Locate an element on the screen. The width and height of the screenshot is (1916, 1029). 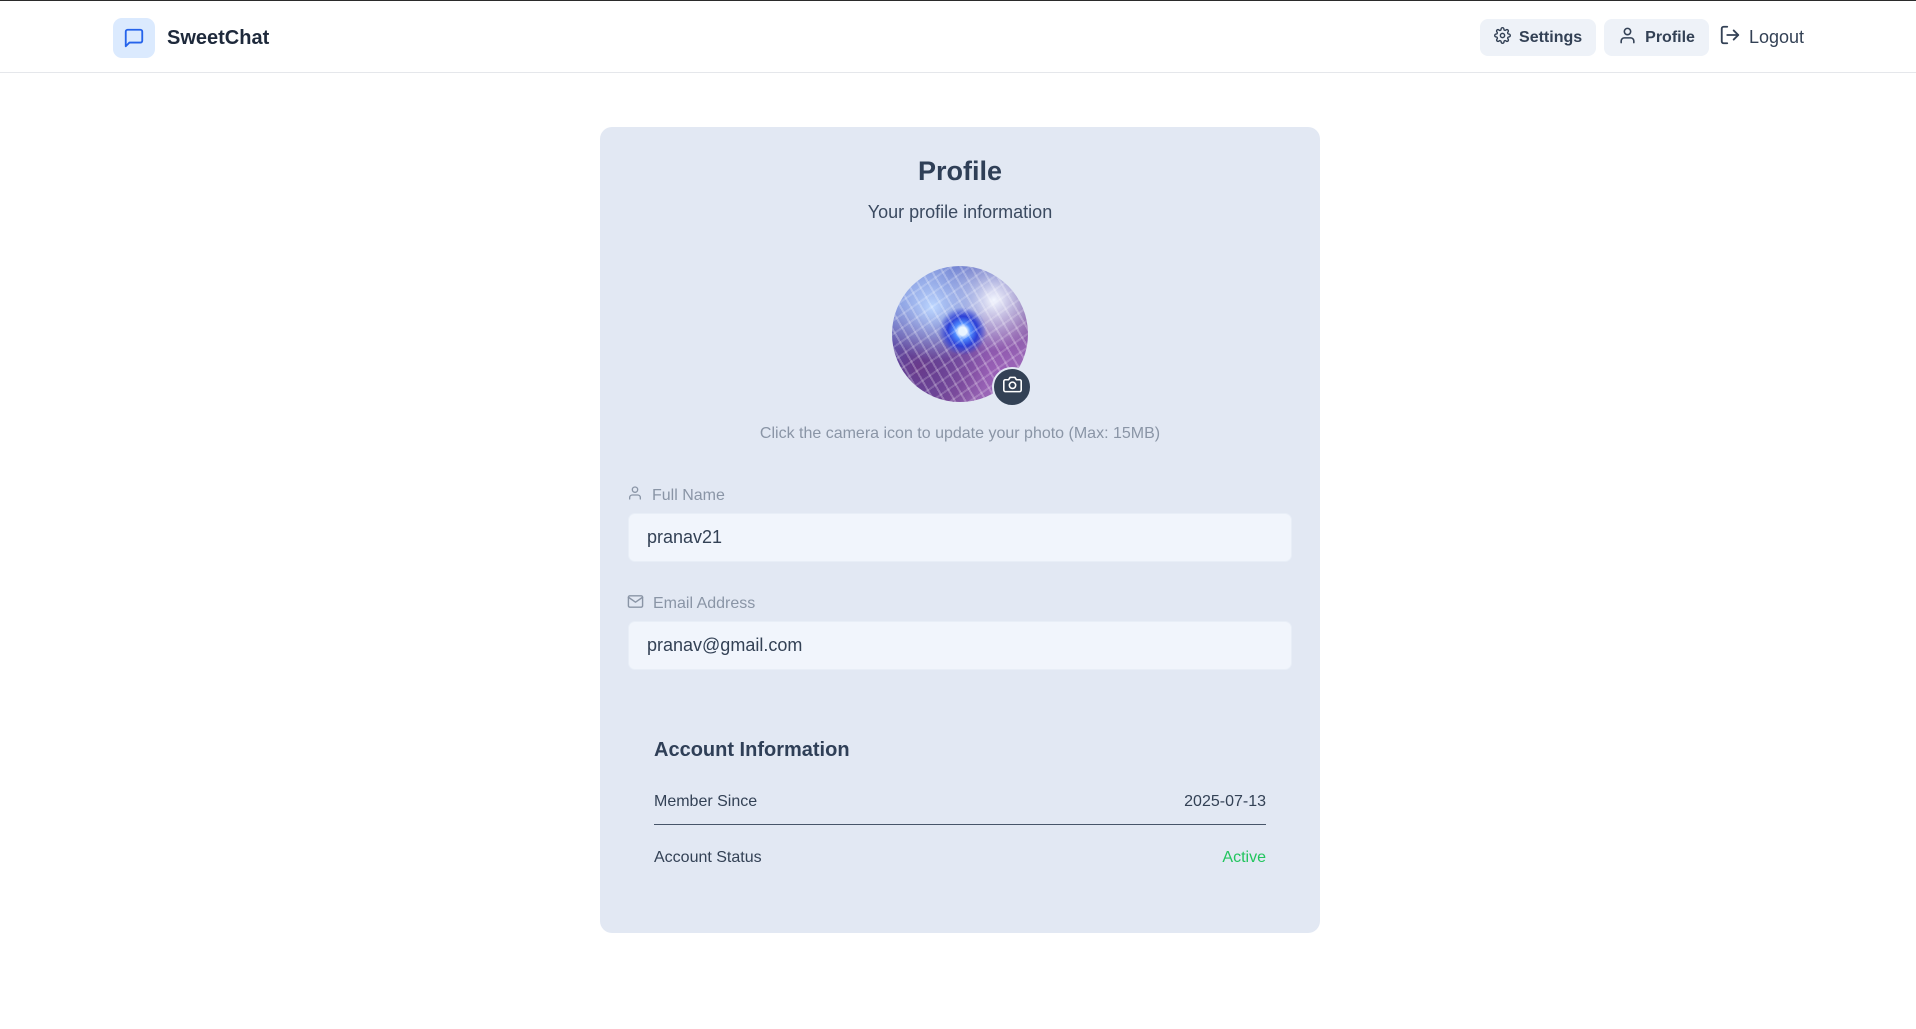
page-subtitle: Your profile information is located at coordinates (960, 212).